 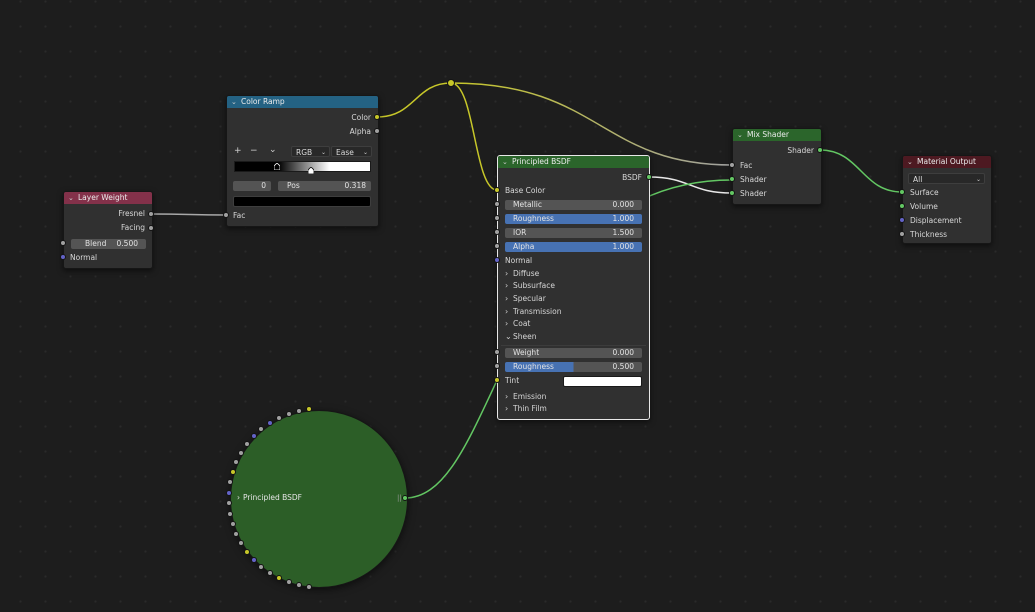 What do you see at coordinates (929, 234) in the screenshot?
I see `input-thickness-label: Thickness` at bounding box center [929, 234].